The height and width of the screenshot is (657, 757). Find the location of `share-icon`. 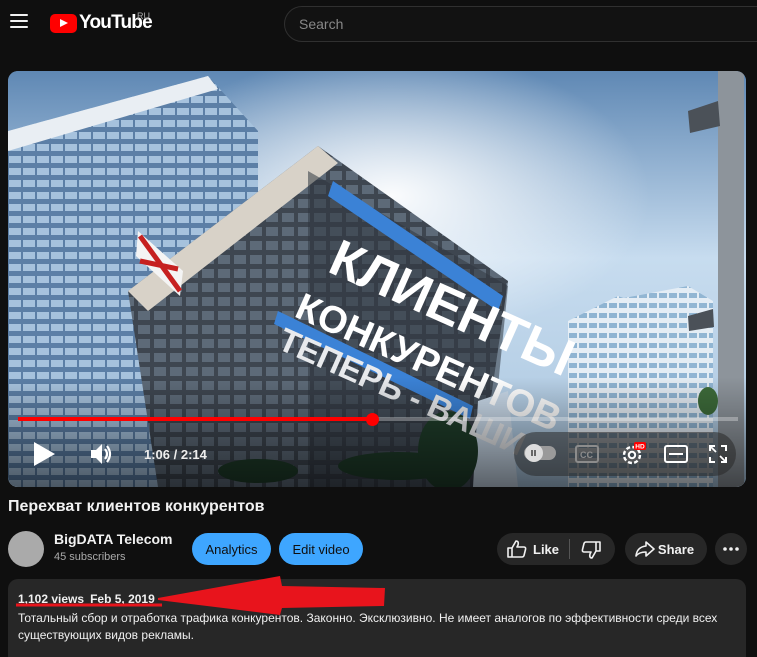

share-icon is located at coordinates (645, 549).